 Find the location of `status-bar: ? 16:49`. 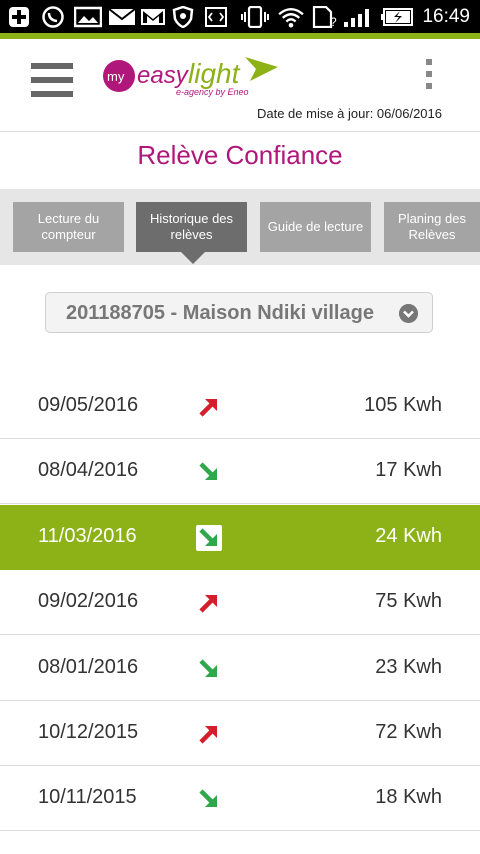

status-bar: ? 16:49 is located at coordinates (240, 16).